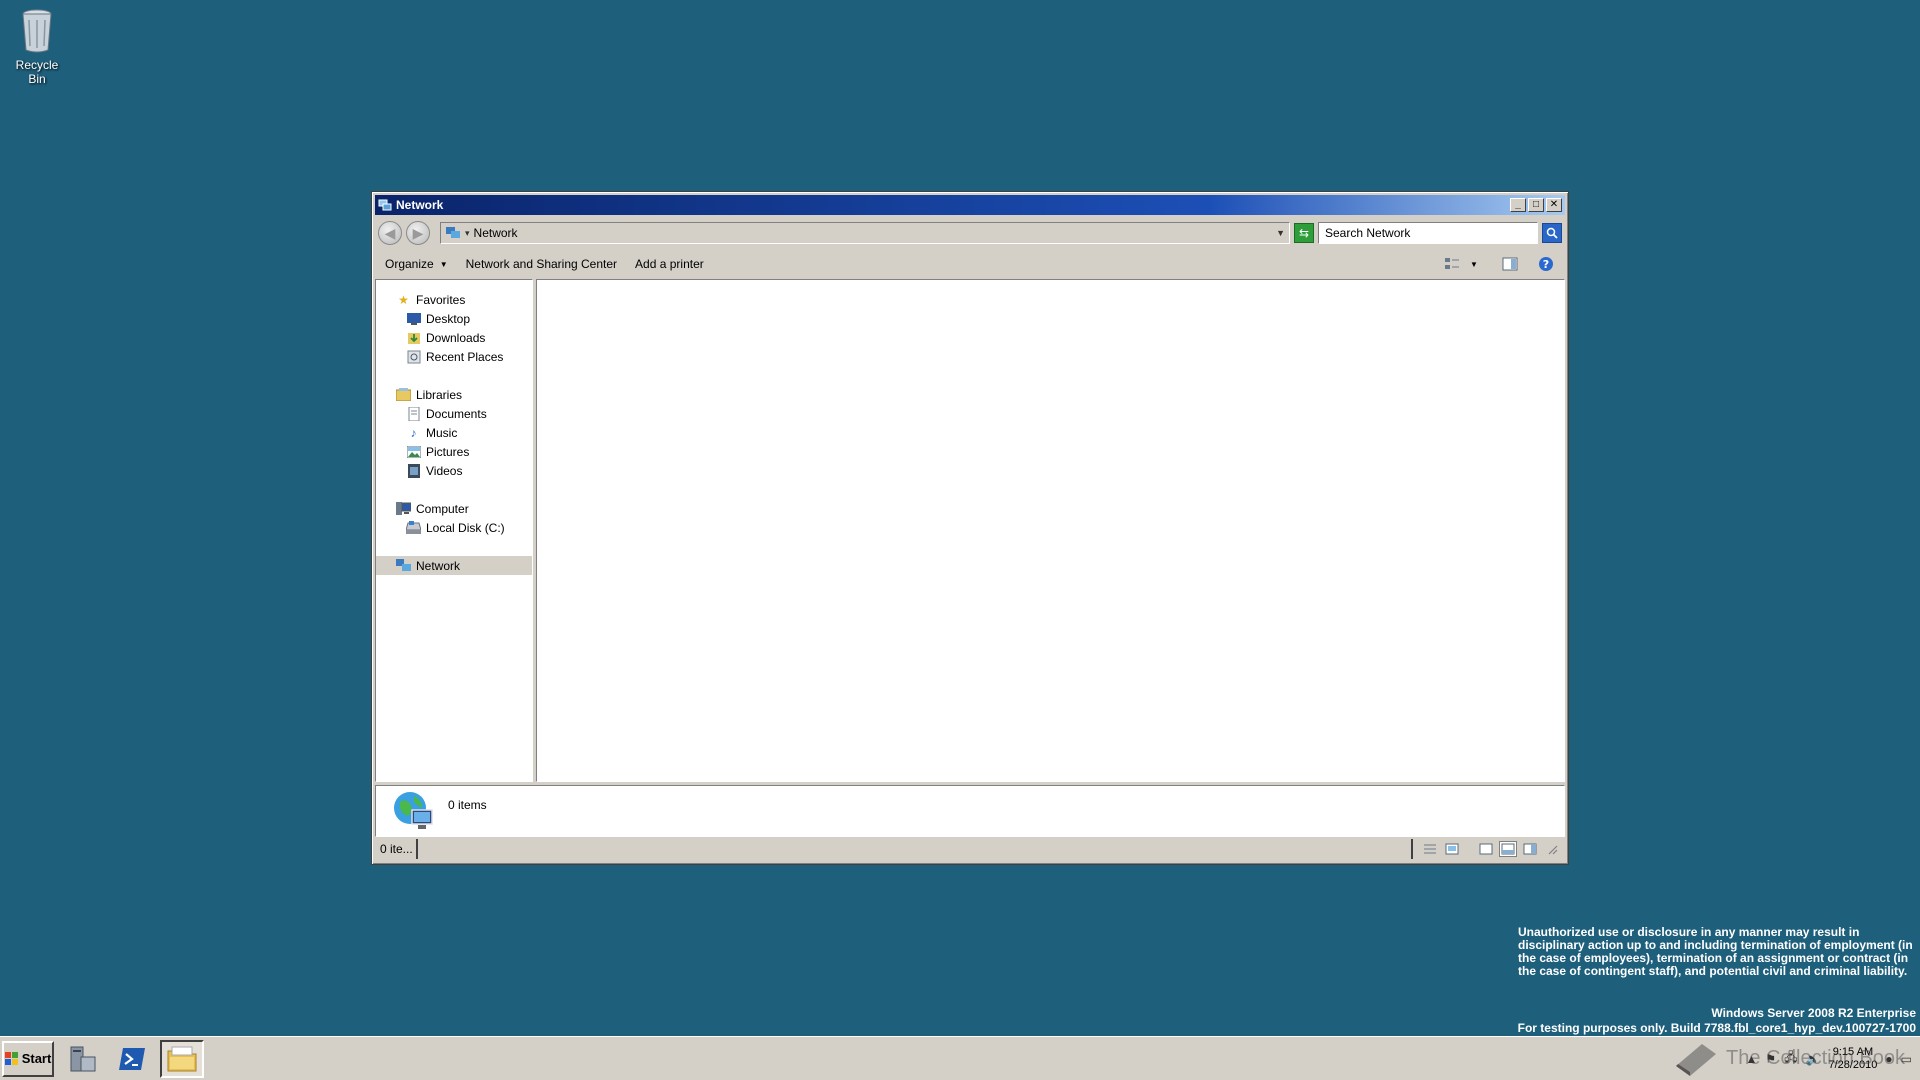 This screenshot has width=1920, height=1080. I want to click on nav-item-downloads: Downloads, so click(454, 337).